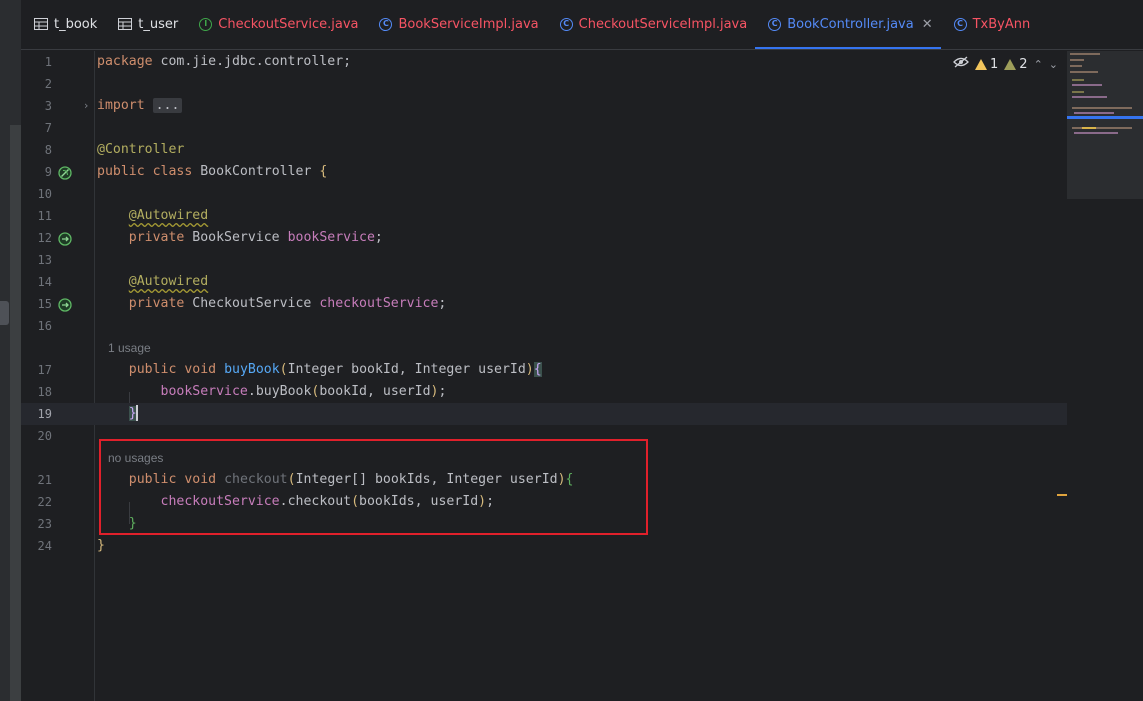 The height and width of the screenshot is (701, 1143). I want to click on code-text: private CheckoutService checkoutService;, so click(287, 303).